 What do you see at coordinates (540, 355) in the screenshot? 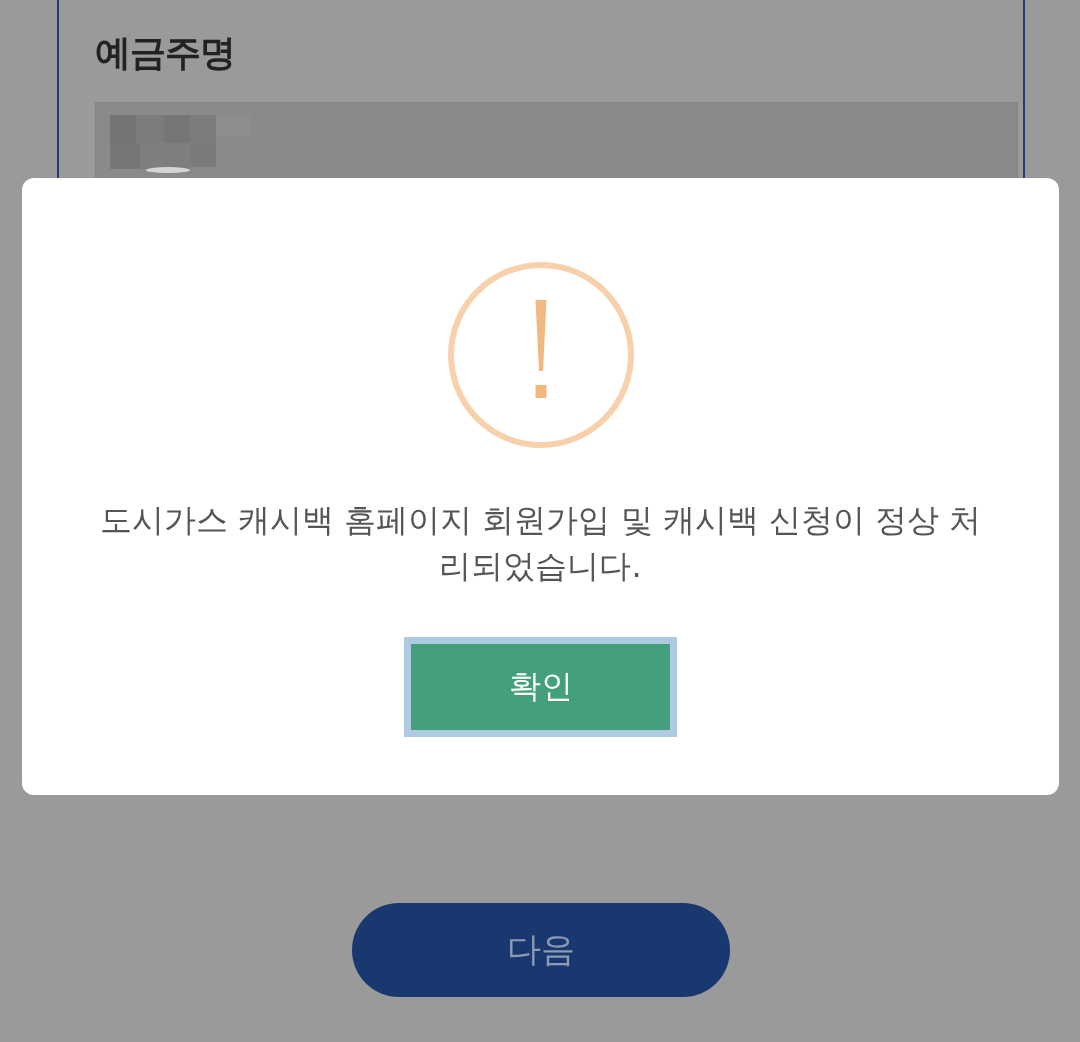
I see `warning-icon` at bounding box center [540, 355].